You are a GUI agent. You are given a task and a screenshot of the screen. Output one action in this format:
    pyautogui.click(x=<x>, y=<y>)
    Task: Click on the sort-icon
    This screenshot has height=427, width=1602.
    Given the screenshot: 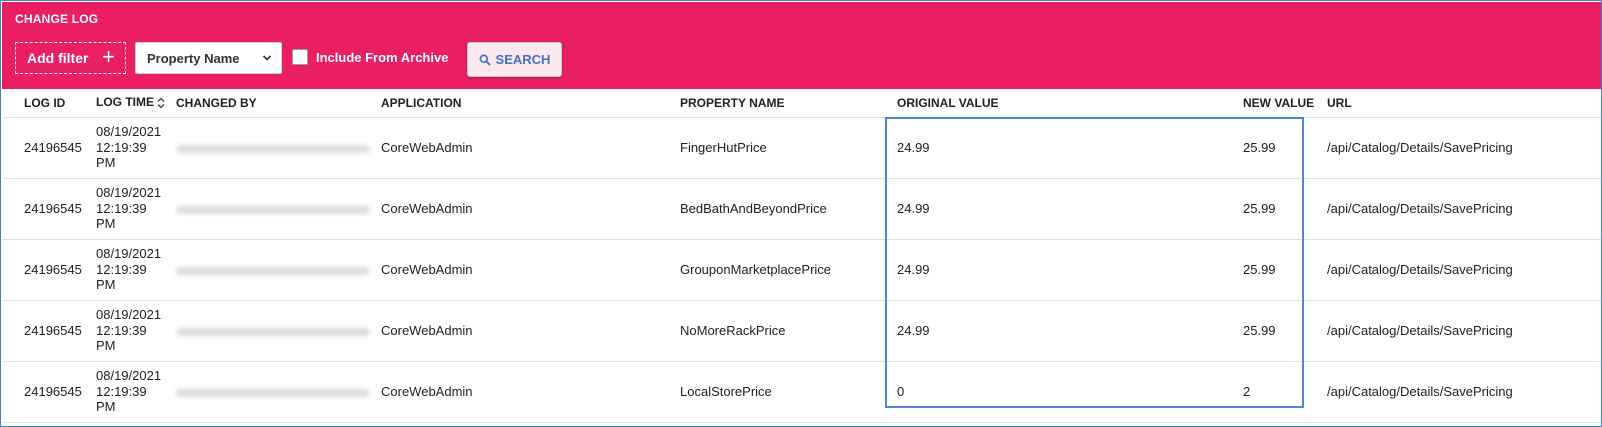 What is the action you would take?
    pyautogui.click(x=161, y=103)
    